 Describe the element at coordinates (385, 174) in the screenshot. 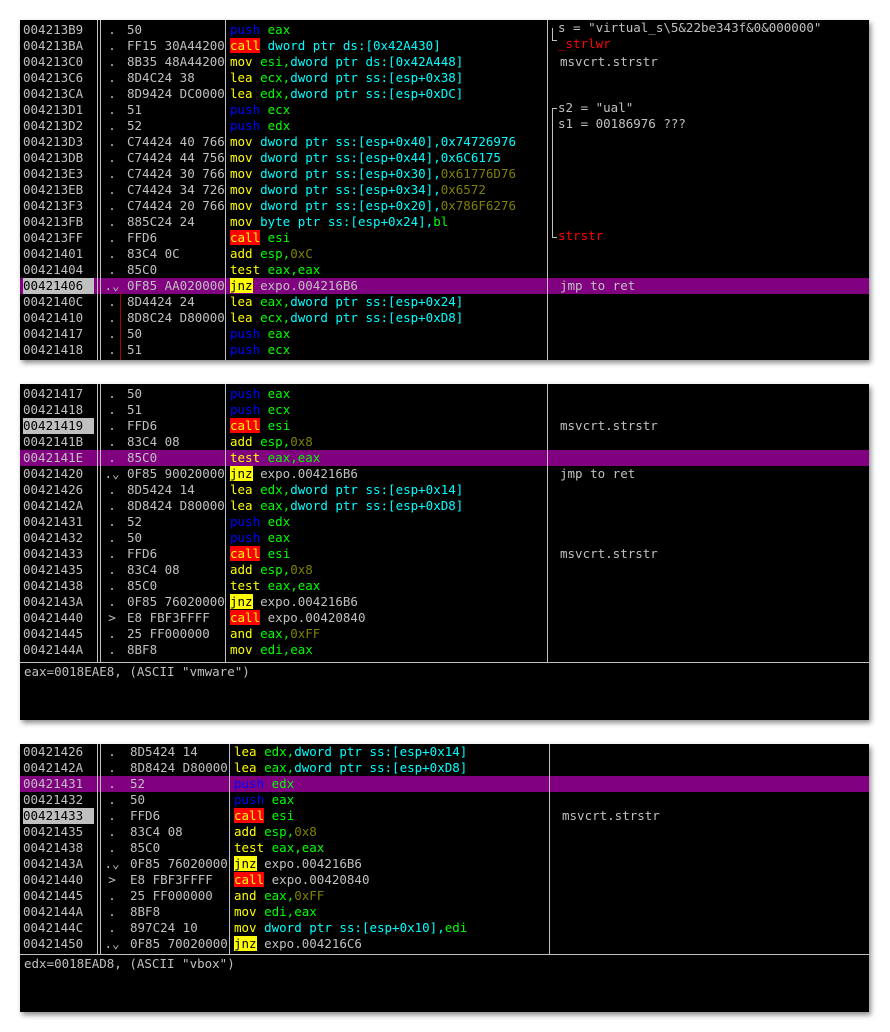

I see `disassembly-cell: mov dword ptr ss:[esp+0x30],0x61776D76` at that location.